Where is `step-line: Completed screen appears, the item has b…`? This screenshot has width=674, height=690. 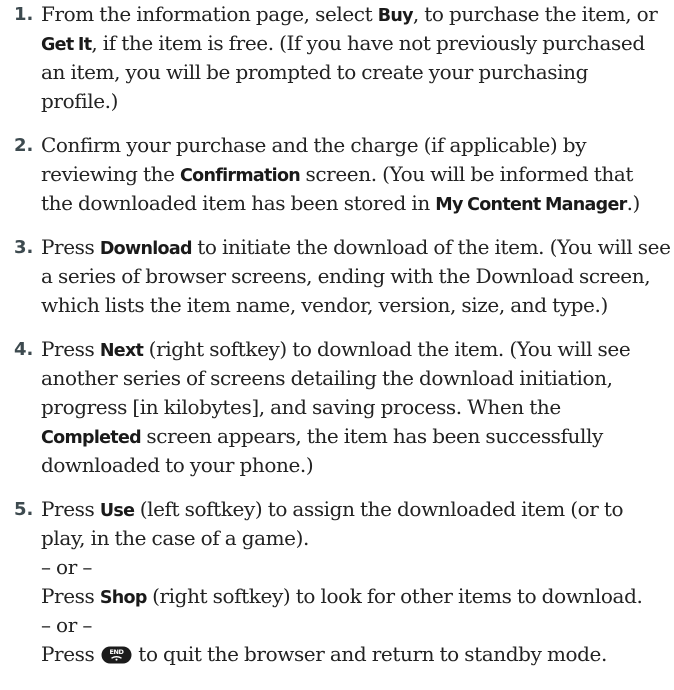
step-line: Completed screen appears, the item has b… is located at coordinates (322, 437).